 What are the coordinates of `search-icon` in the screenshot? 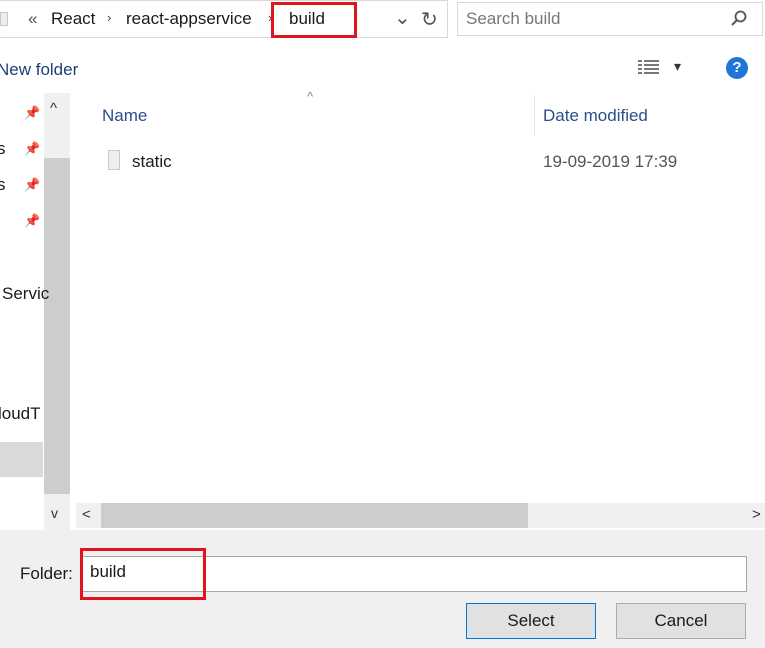 It's located at (739, 18).